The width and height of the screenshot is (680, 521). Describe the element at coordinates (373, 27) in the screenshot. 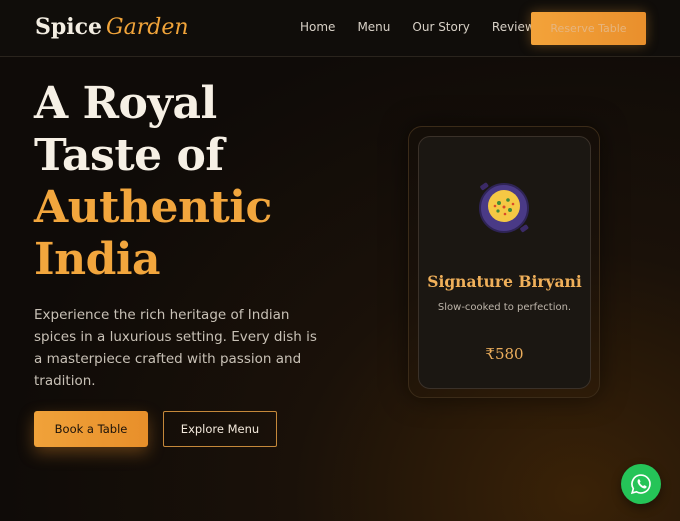

I see `nav-link-menu: Menu` at that location.